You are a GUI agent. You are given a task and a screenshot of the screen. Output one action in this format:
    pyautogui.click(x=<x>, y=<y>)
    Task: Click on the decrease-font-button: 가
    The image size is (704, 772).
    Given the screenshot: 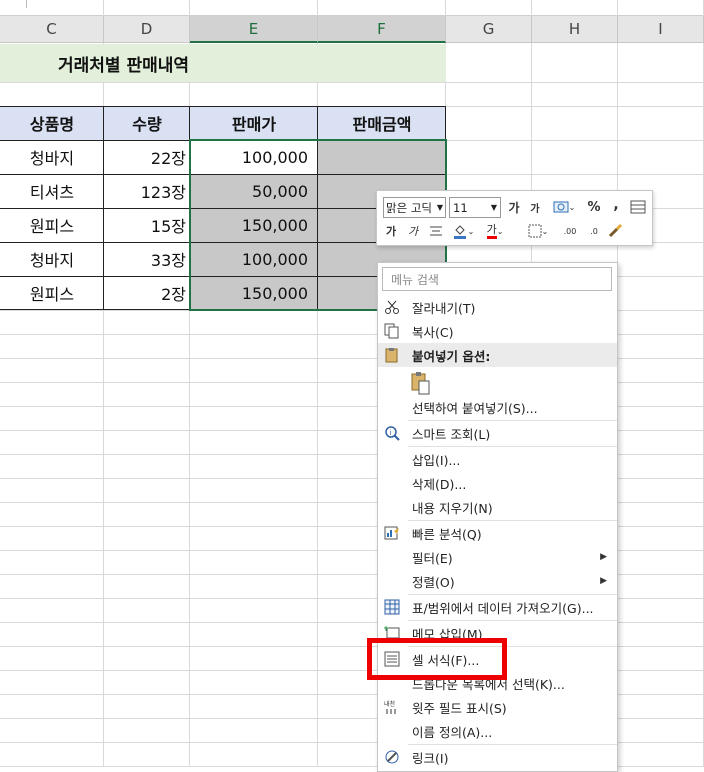 What is the action you would take?
    pyautogui.click(x=535, y=207)
    